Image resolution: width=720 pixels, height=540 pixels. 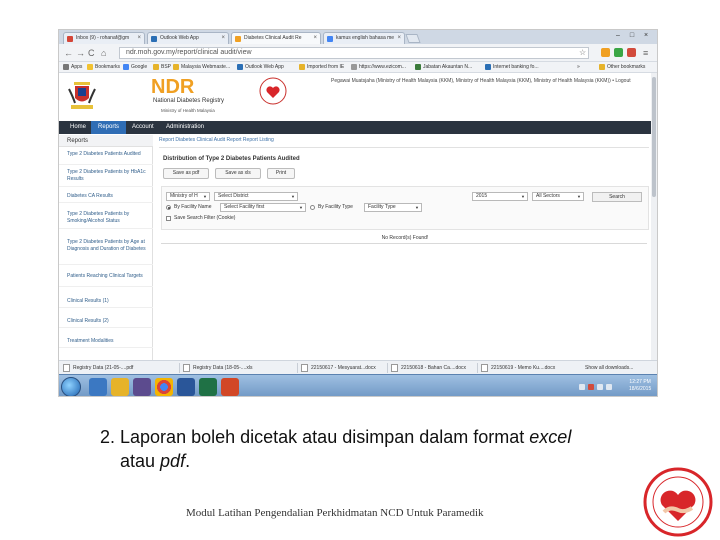 I want to click on ie-icon, so click(x=98, y=387).